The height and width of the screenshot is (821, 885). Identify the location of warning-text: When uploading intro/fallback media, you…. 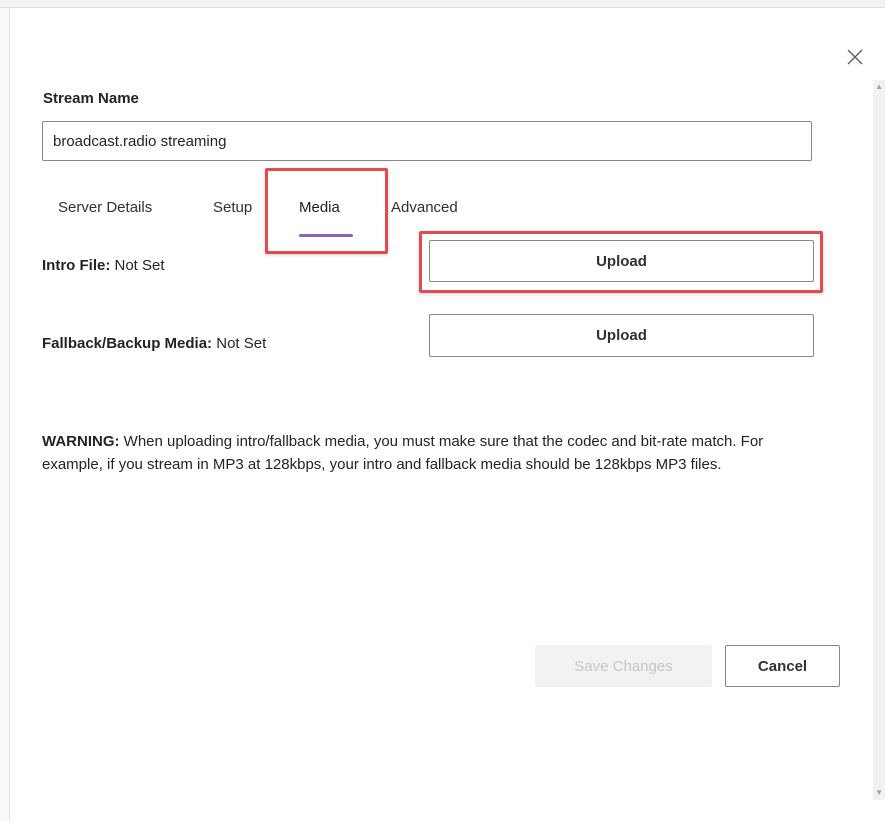
(403, 453).